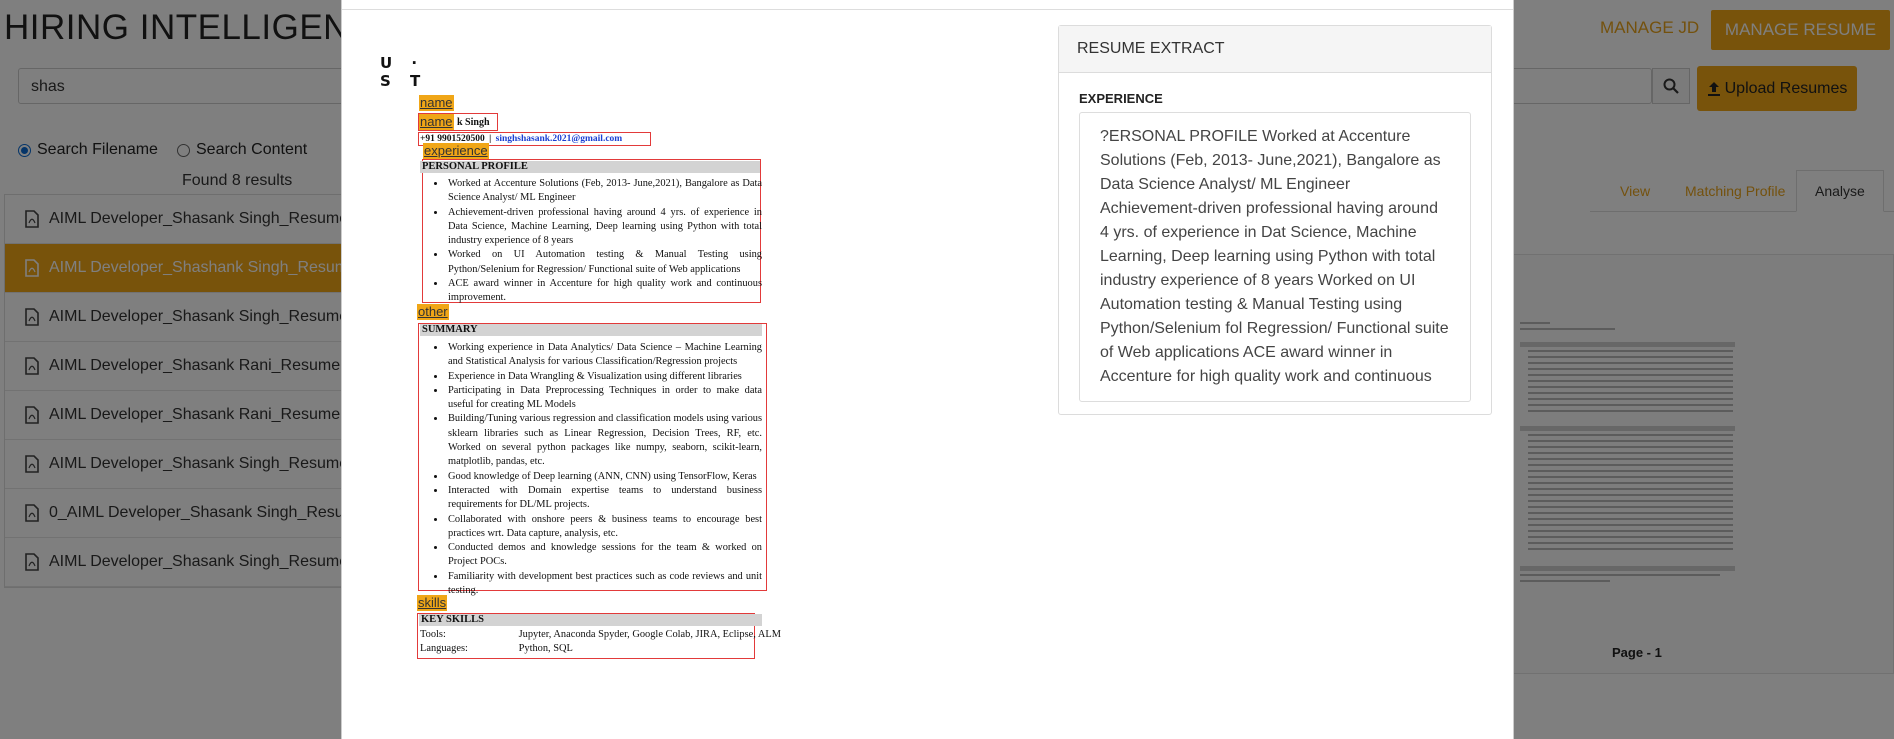 Image resolution: width=1894 pixels, height=739 pixels. Describe the element at coordinates (590, 167) in the screenshot. I see `personal-profile-heading: PERSONAL PROFILE` at that location.